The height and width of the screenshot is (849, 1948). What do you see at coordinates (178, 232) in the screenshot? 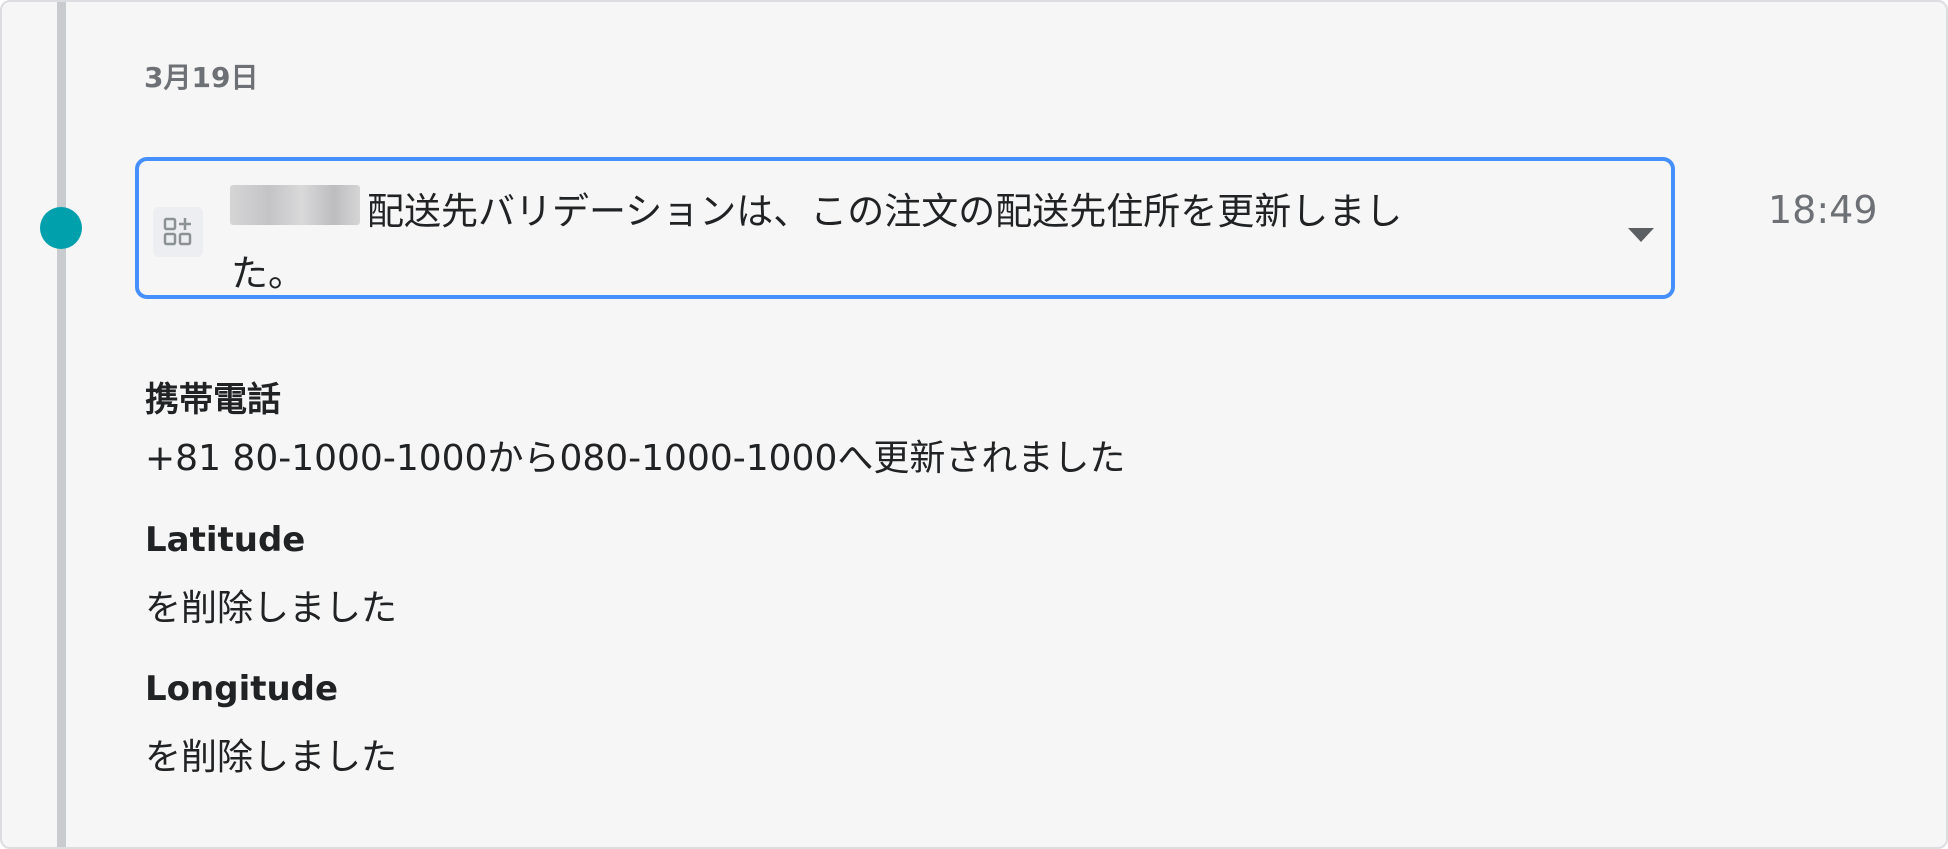
I see `app-add-icon` at bounding box center [178, 232].